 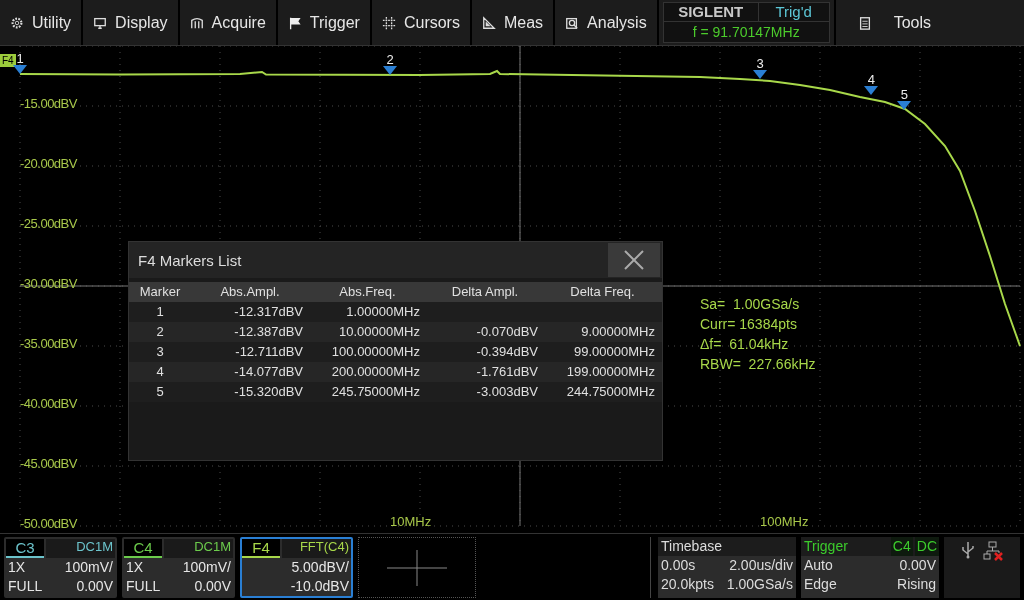 I want to click on marker-number: 4, so click(x=871, y=79).